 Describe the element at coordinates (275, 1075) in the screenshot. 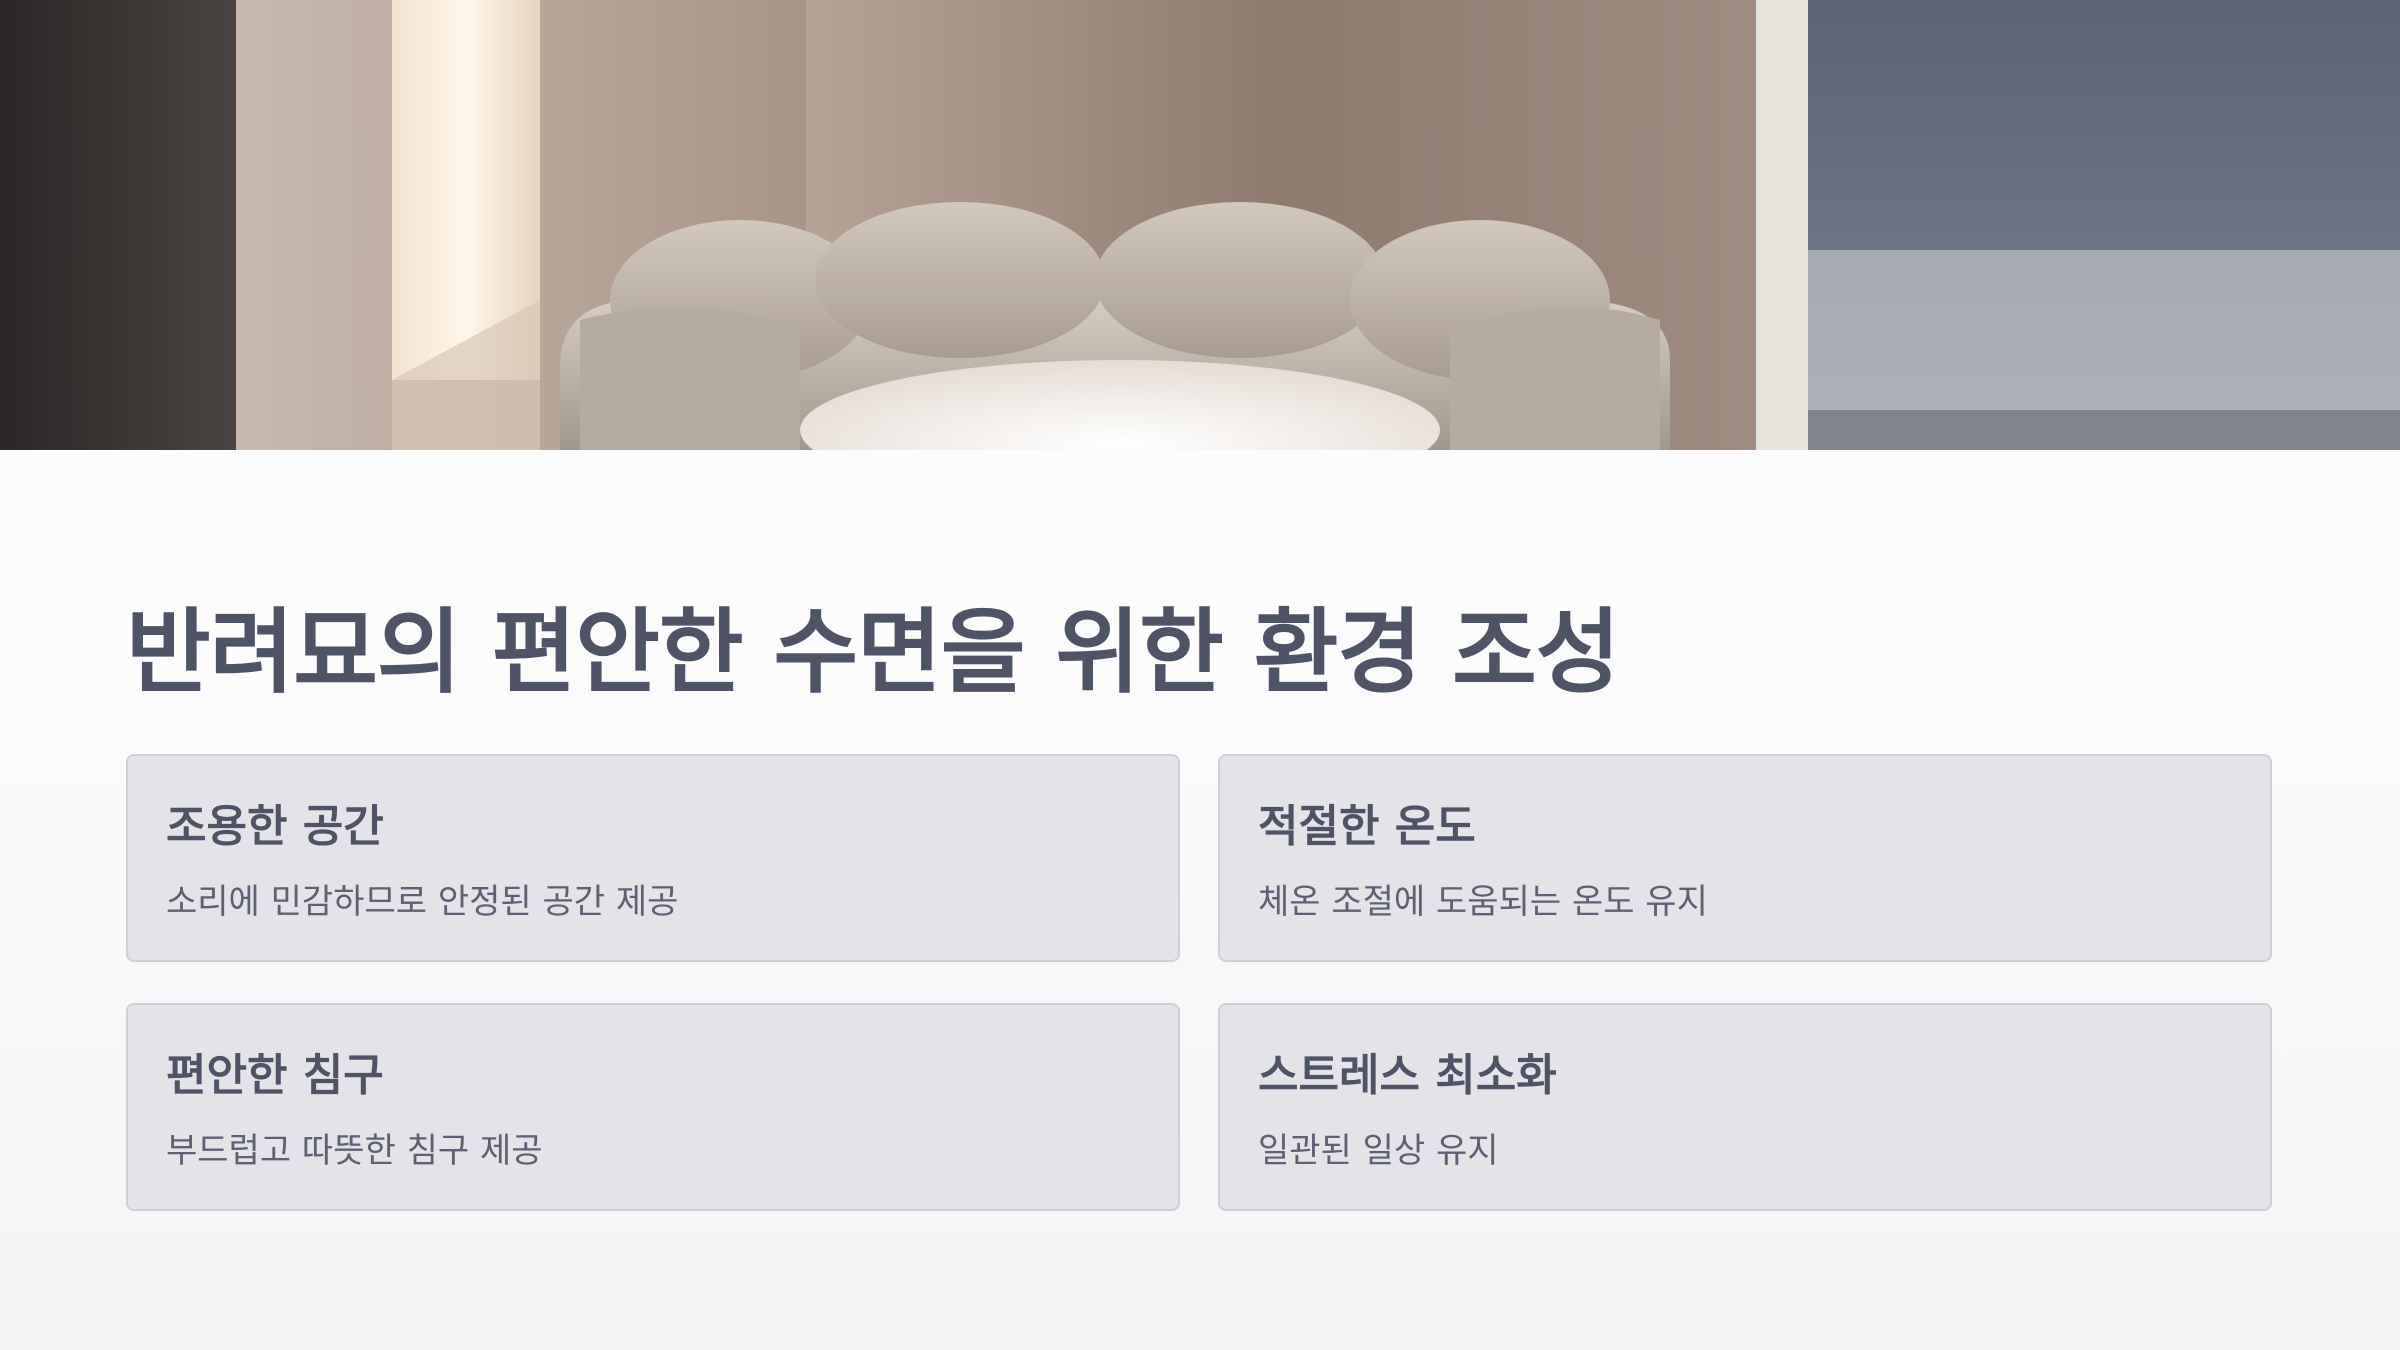

I see `card-title: 편안한 침구` at that location.